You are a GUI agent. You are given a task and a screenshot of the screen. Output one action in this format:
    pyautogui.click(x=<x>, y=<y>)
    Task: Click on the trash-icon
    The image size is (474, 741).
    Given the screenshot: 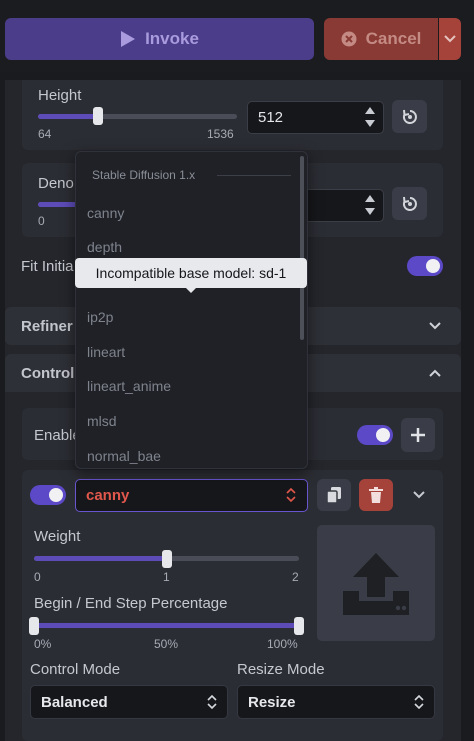 What is the action you would take?
    pyautogui.click(x=376, y=495)
    